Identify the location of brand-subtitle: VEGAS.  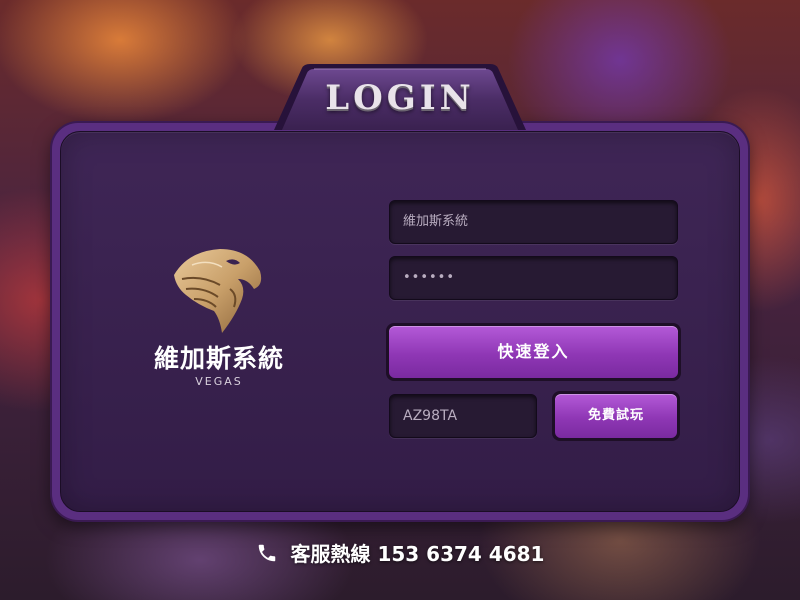
(219, 381).